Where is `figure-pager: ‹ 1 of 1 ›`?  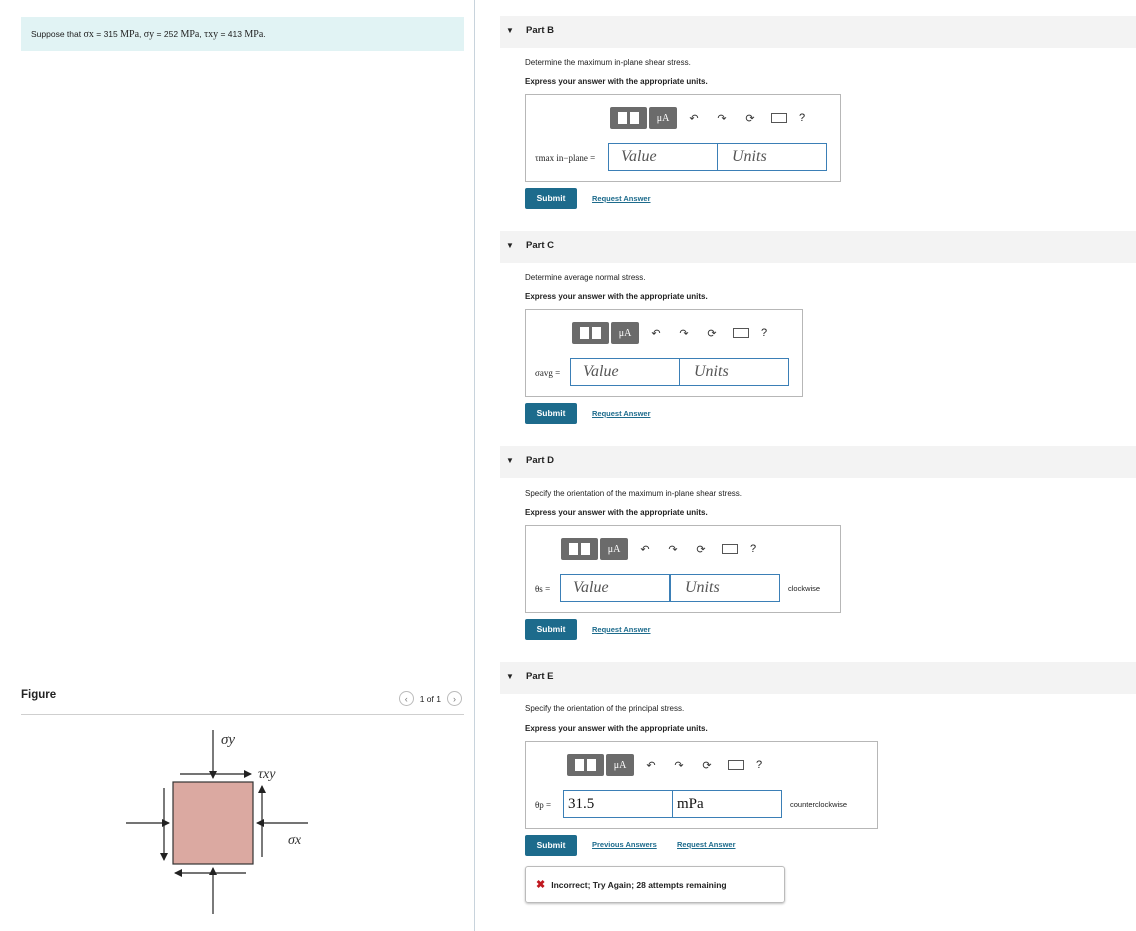 figure-pager: ‹ 1 of 1 › is located at coordinates (430, 698).